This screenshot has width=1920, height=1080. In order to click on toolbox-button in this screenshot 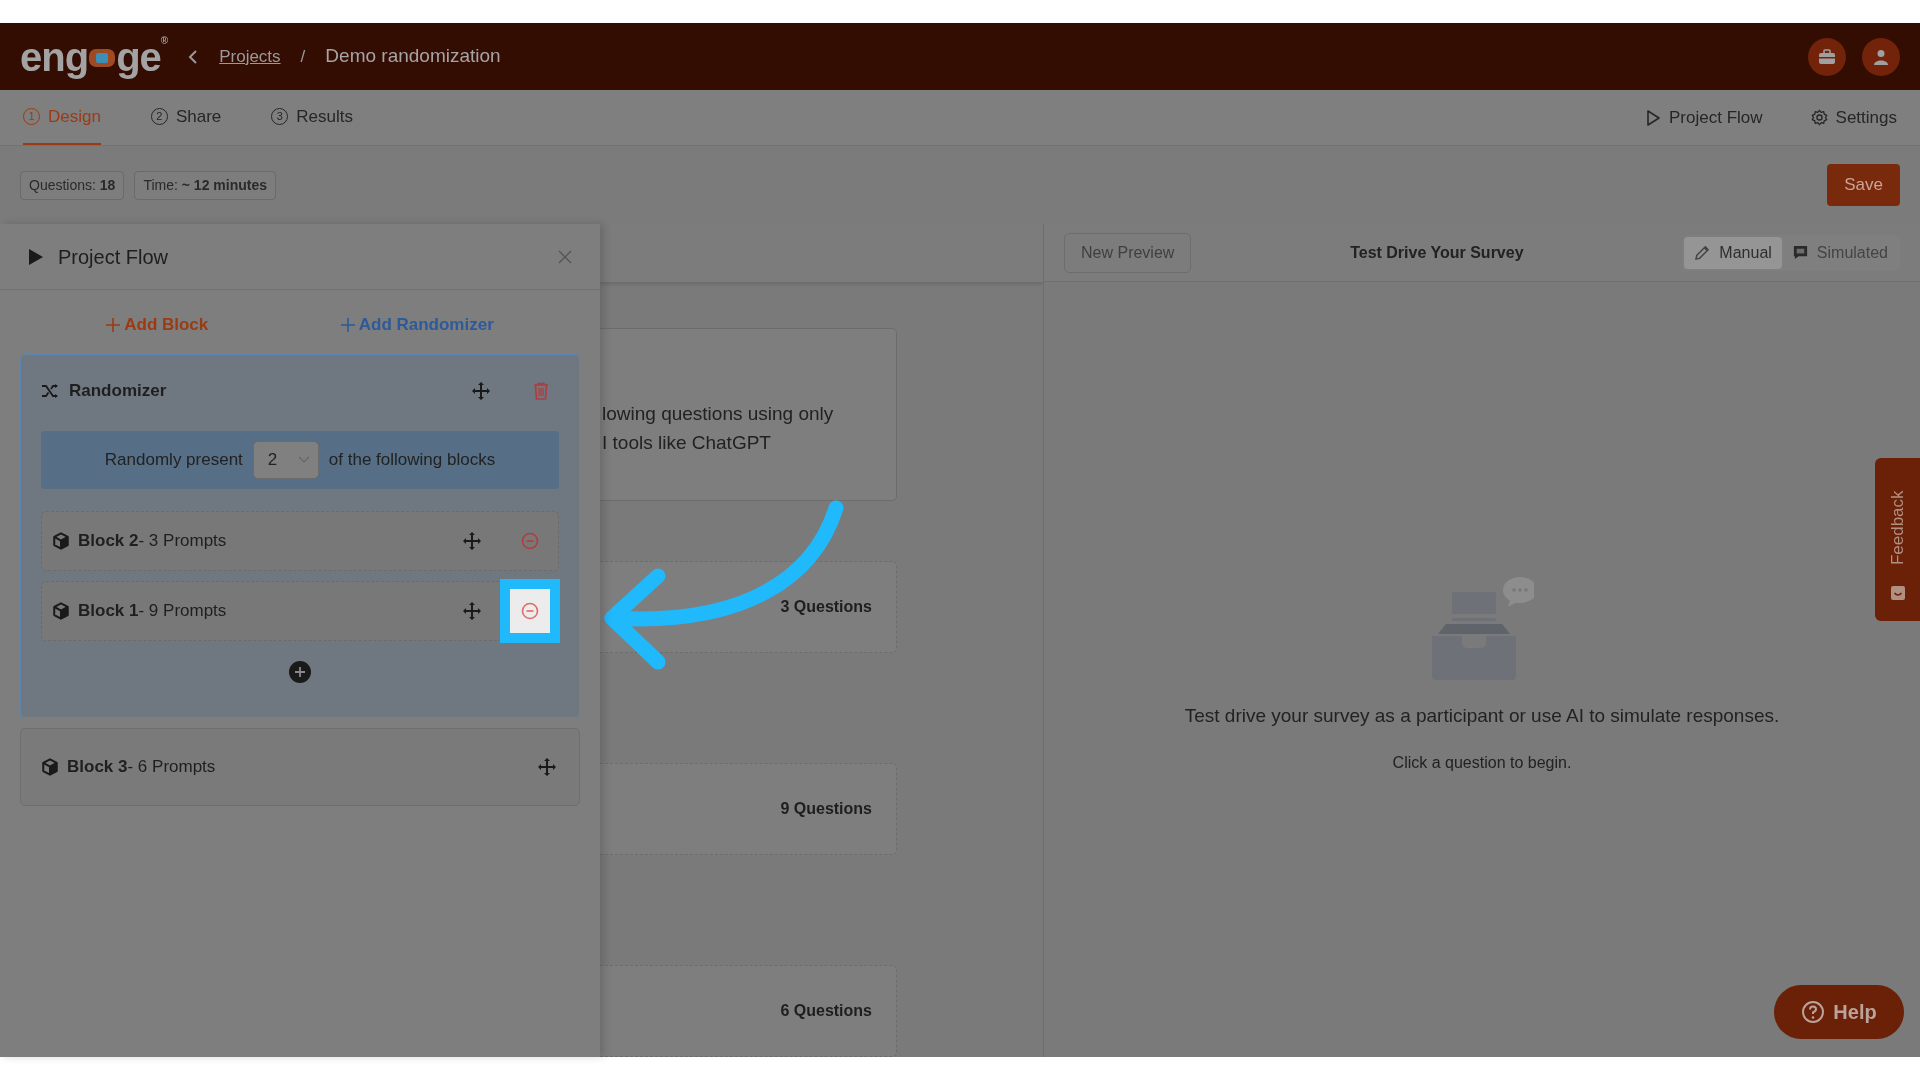, I will do `click(1827, 56)`.